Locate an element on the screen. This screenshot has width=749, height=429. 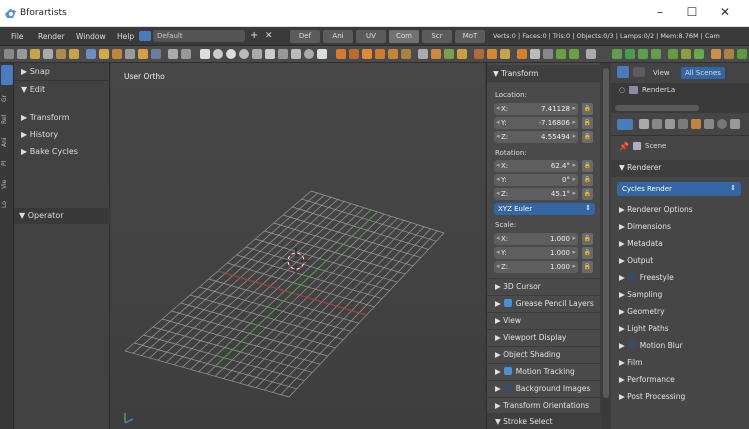
remove-layout-button: ✕ is located at coordinates (269, 36).